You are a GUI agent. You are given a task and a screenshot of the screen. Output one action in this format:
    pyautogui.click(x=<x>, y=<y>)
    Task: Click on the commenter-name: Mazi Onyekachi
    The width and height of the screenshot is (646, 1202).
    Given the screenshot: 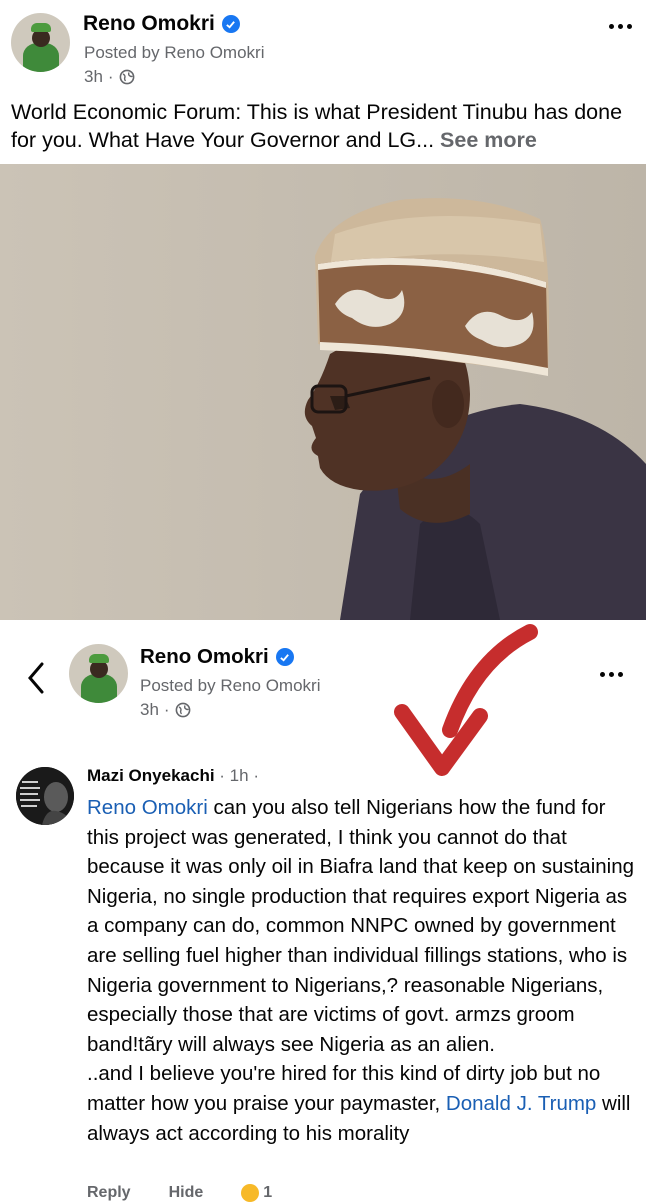 What is the action you would take?
    pyautogui.click(x=151, y=775)
    